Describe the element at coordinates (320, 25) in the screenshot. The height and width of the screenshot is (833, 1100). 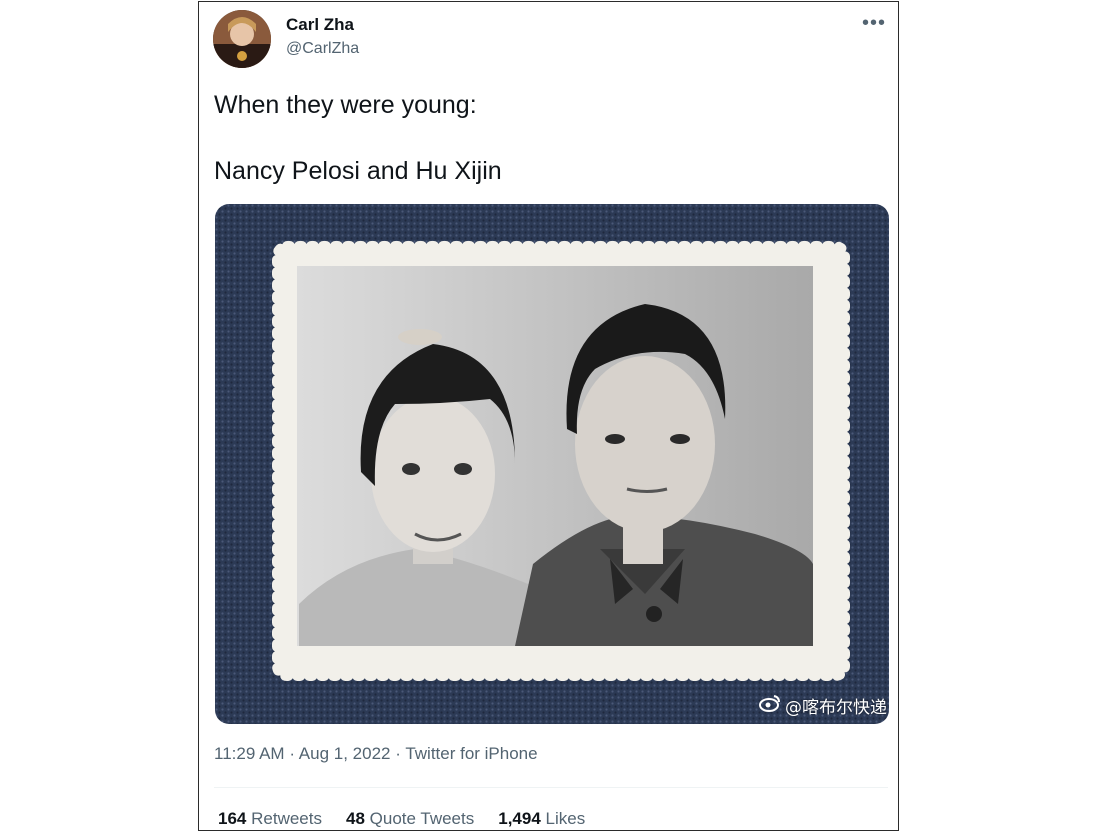
I see `author-name: Carl Zha` at that location.